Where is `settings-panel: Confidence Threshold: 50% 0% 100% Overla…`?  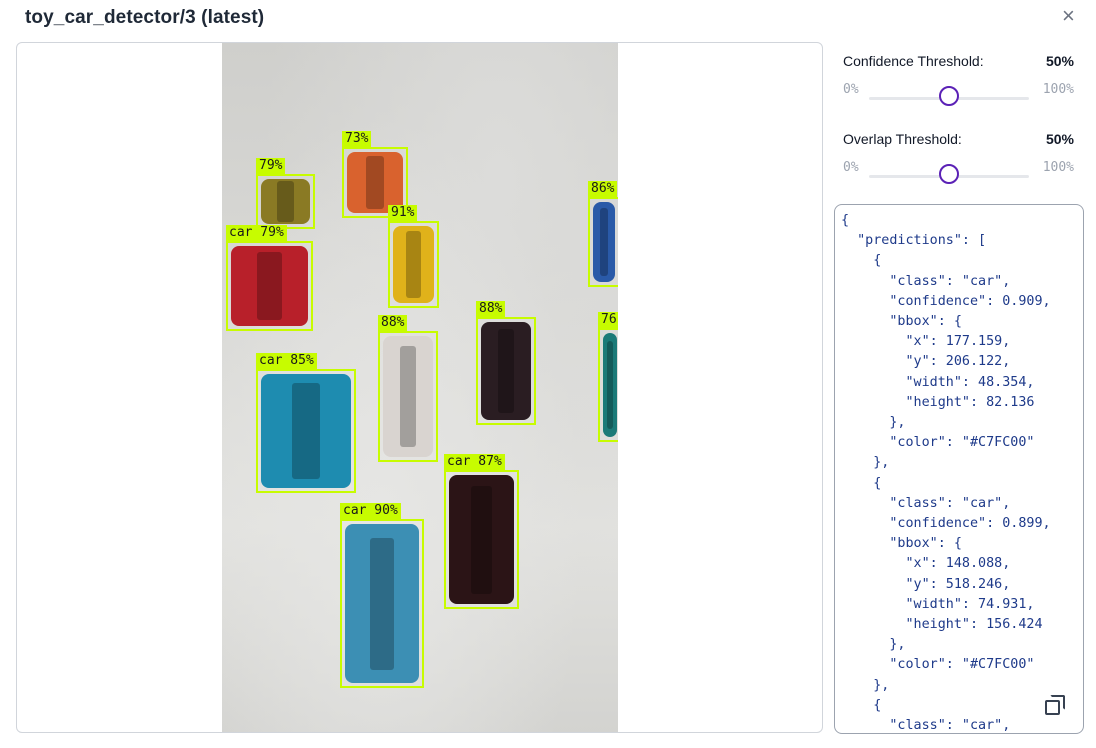
settings-panel: Confidence Threshold: 50% 0% 100% Overla… is located at coordinates (959, 120).